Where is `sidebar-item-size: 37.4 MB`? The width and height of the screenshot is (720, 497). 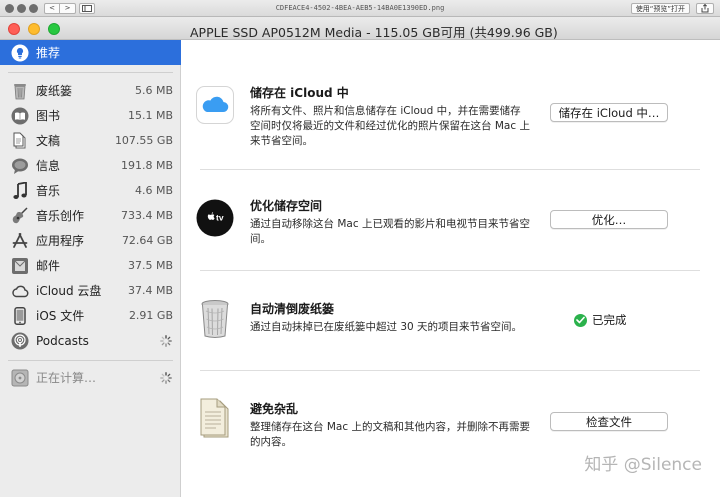 sidebar-item-size: 37.4 MB is located at coordinates (150, 290).